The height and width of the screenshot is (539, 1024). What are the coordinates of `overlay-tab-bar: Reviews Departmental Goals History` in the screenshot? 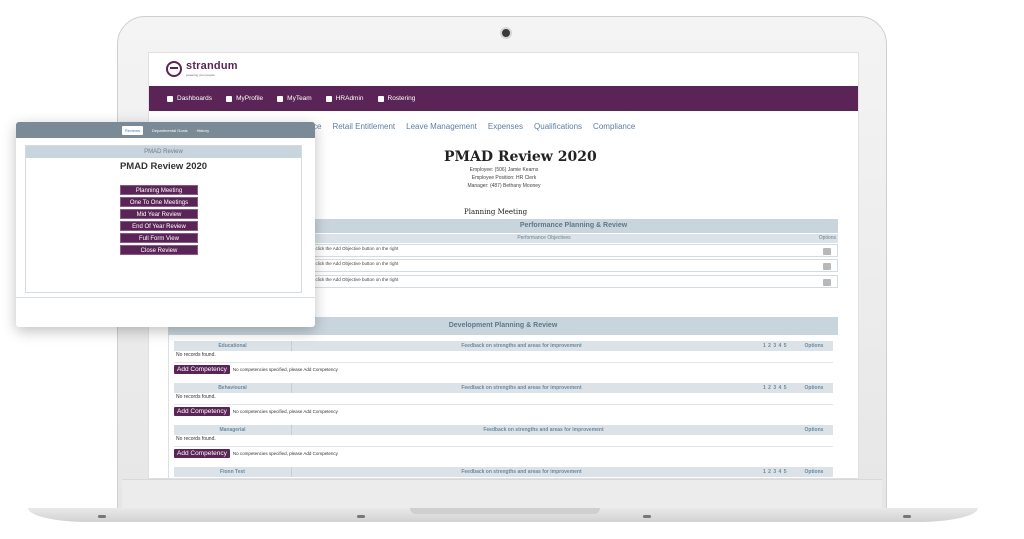 It's located at (165, 130).